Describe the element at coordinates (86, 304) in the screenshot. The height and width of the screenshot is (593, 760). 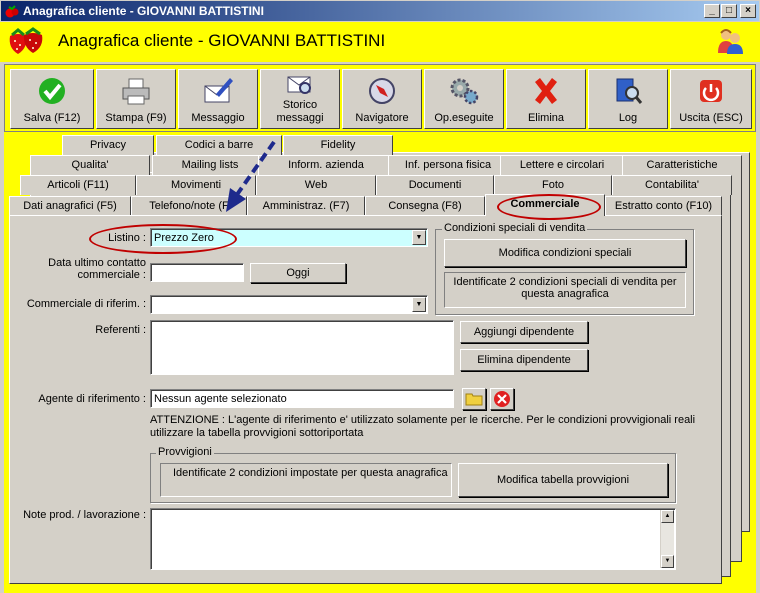
I see `salesperson-label: Commerciale di riferim. :` at that location.